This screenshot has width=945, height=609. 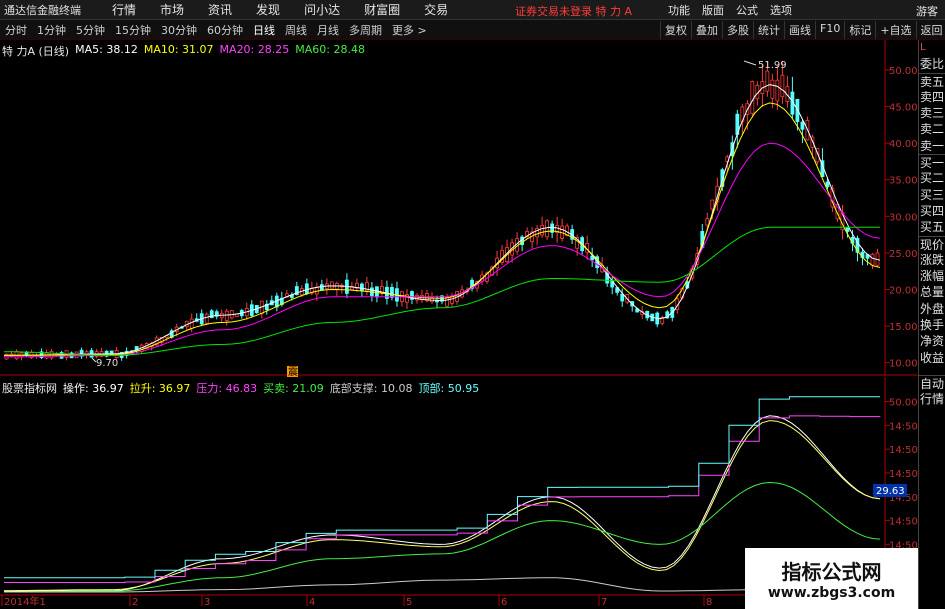 What do you see at coordinates (124, 9) in the screenshot?
I see `menu-quotes: 行情` at bounding box center [124, 9].